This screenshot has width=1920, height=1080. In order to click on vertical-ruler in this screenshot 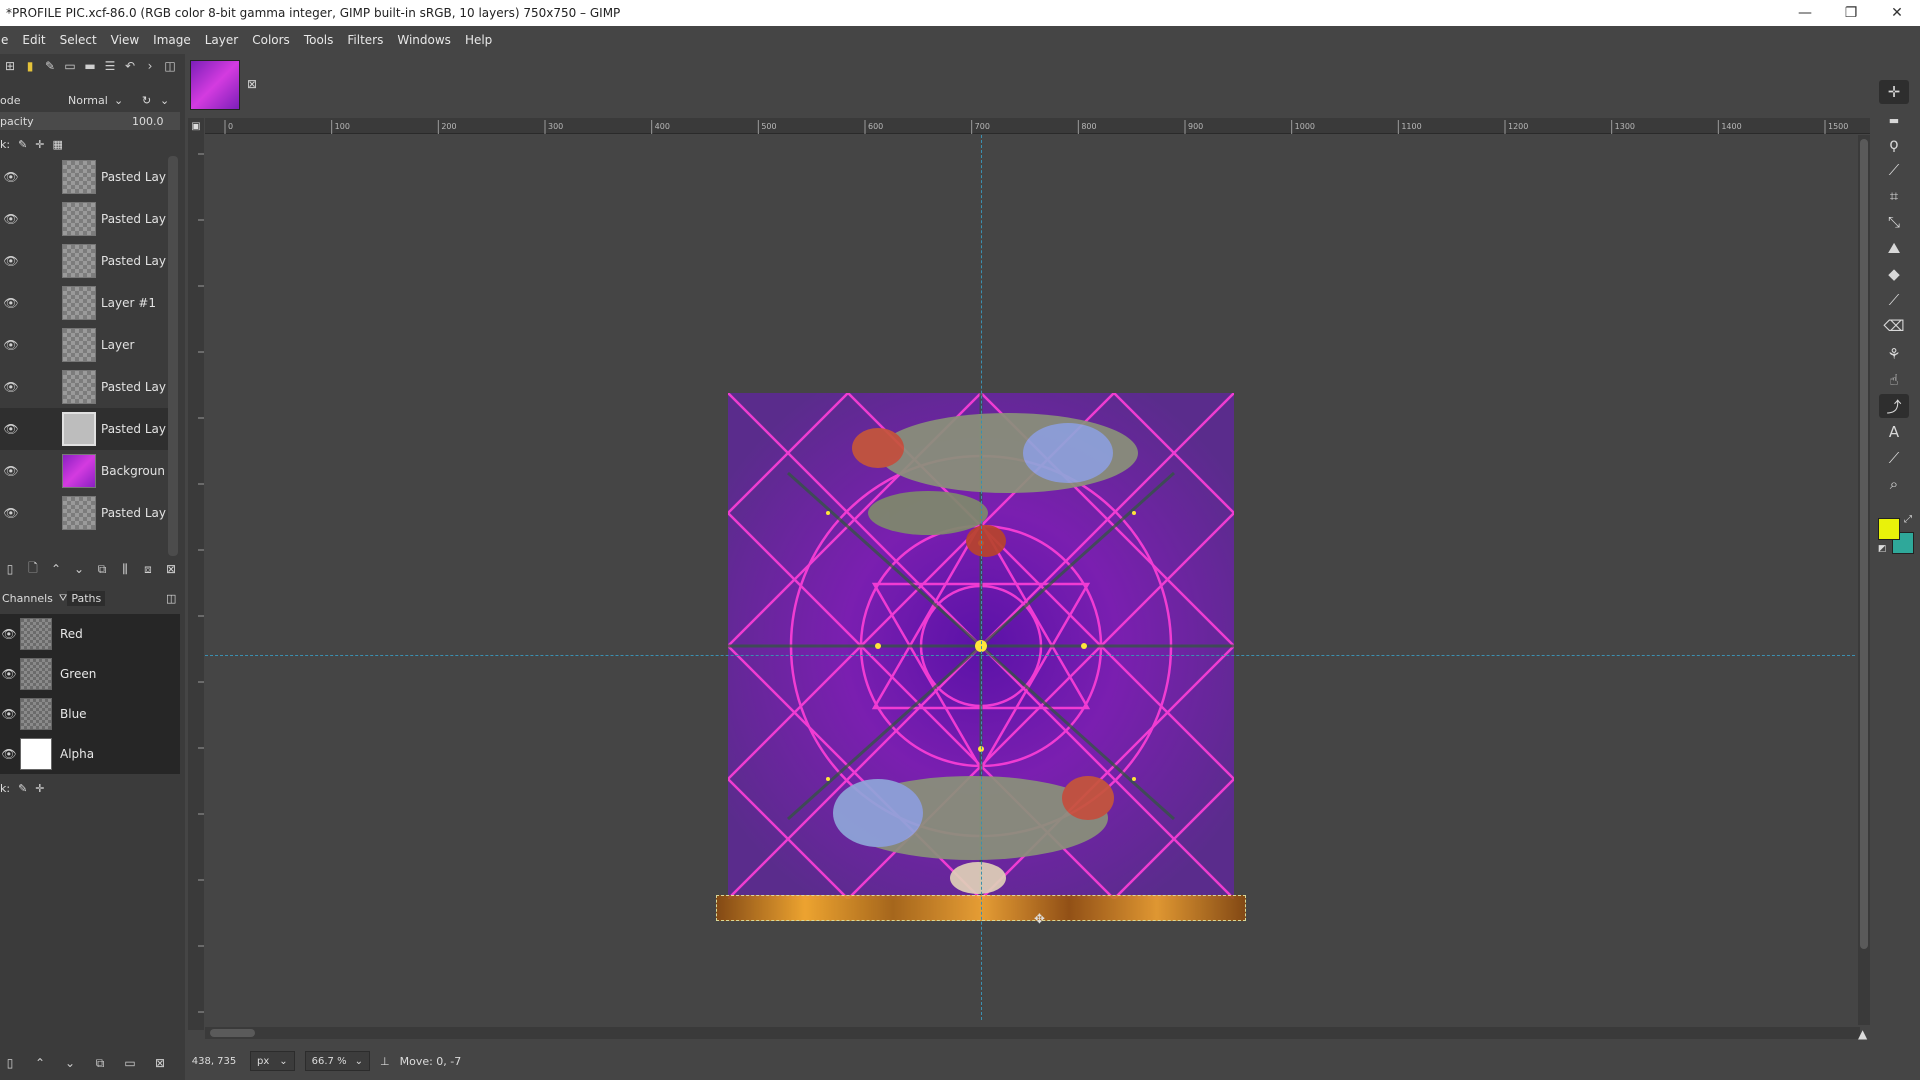, I will do `click(196, 582)`.